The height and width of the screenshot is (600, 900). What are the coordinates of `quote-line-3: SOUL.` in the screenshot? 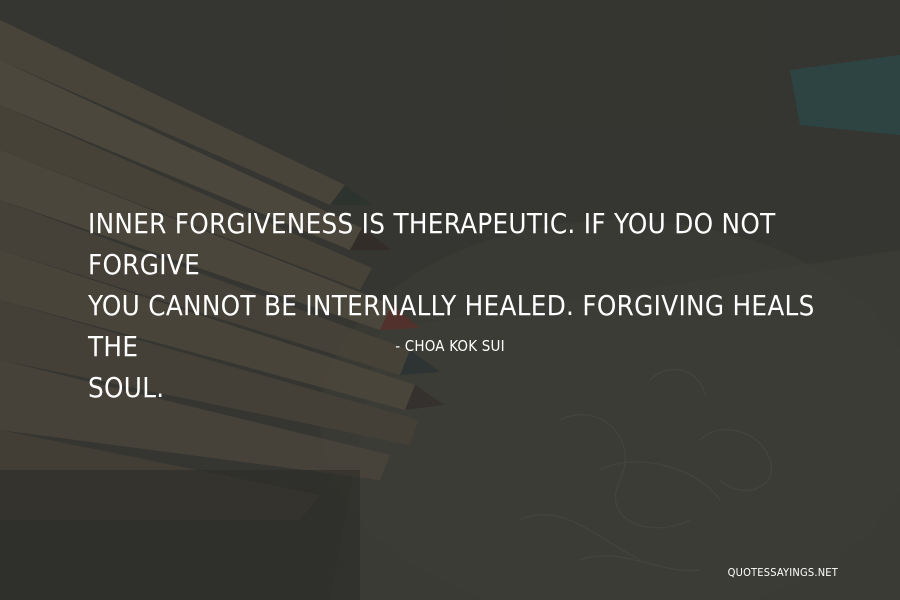 It's located at (126, 388).